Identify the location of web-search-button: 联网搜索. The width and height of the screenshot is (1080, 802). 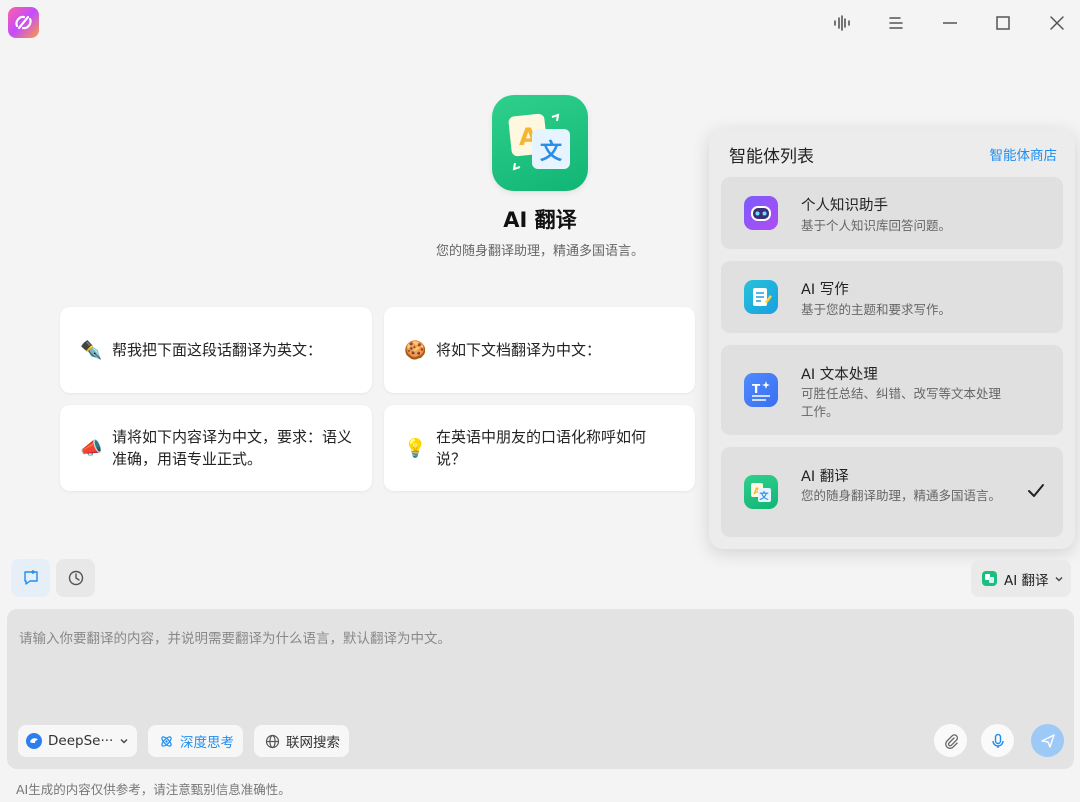
(301, 741).